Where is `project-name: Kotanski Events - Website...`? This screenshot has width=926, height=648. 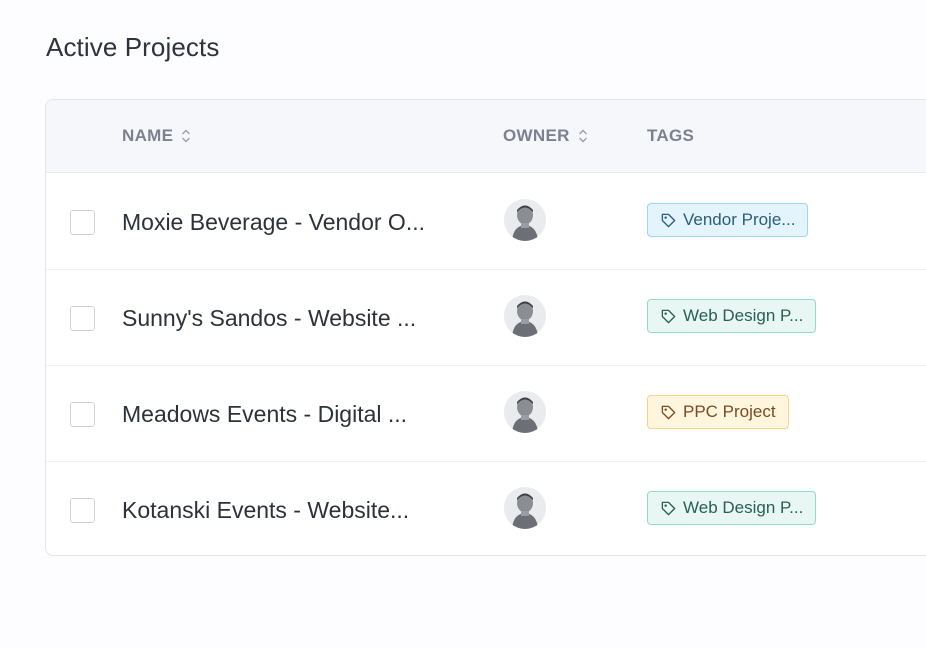
project-name: Kotanski Events - Website... is located at coordinates (265, 510).